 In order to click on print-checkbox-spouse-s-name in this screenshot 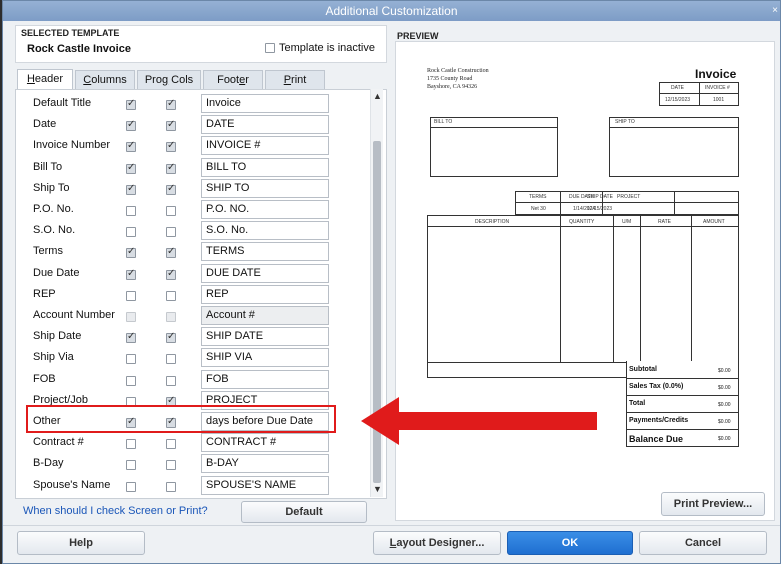, I will do `click(171, 487)`.